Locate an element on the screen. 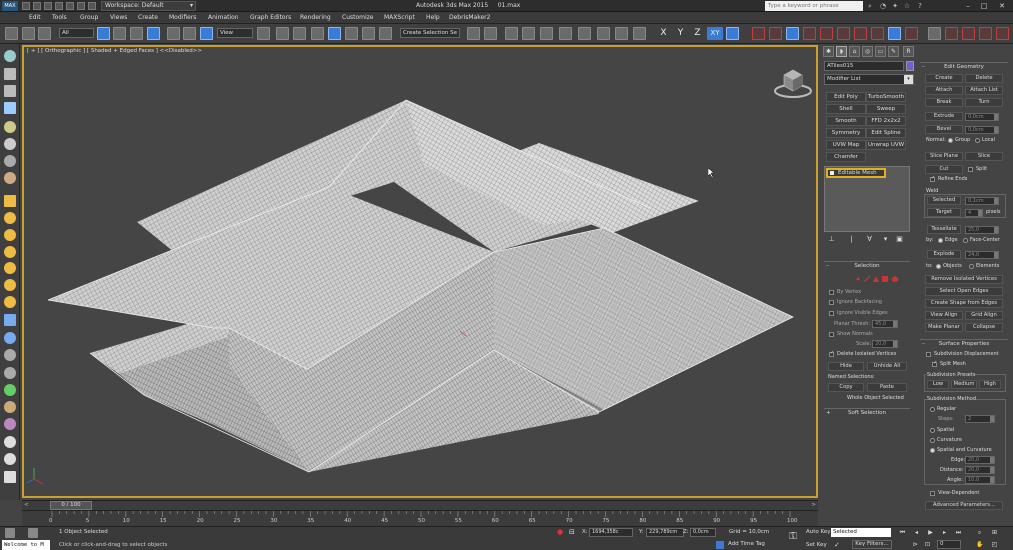 The width and height of the screenshot is (1013, 550). rectangular-selection-button is located at coordinates (136, 33).